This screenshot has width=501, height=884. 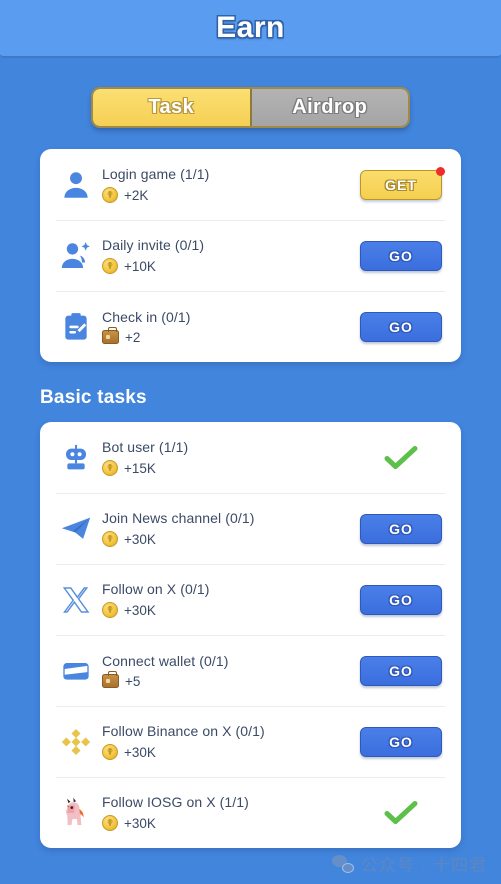 I want to click on reward-amount: +5, so click(x=133, y=681).